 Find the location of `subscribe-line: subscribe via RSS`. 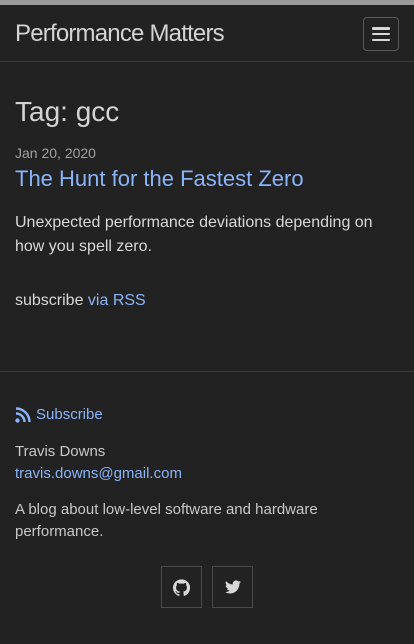

subscribe-line: subscribe via RSS is located at coordinates (207, 301).